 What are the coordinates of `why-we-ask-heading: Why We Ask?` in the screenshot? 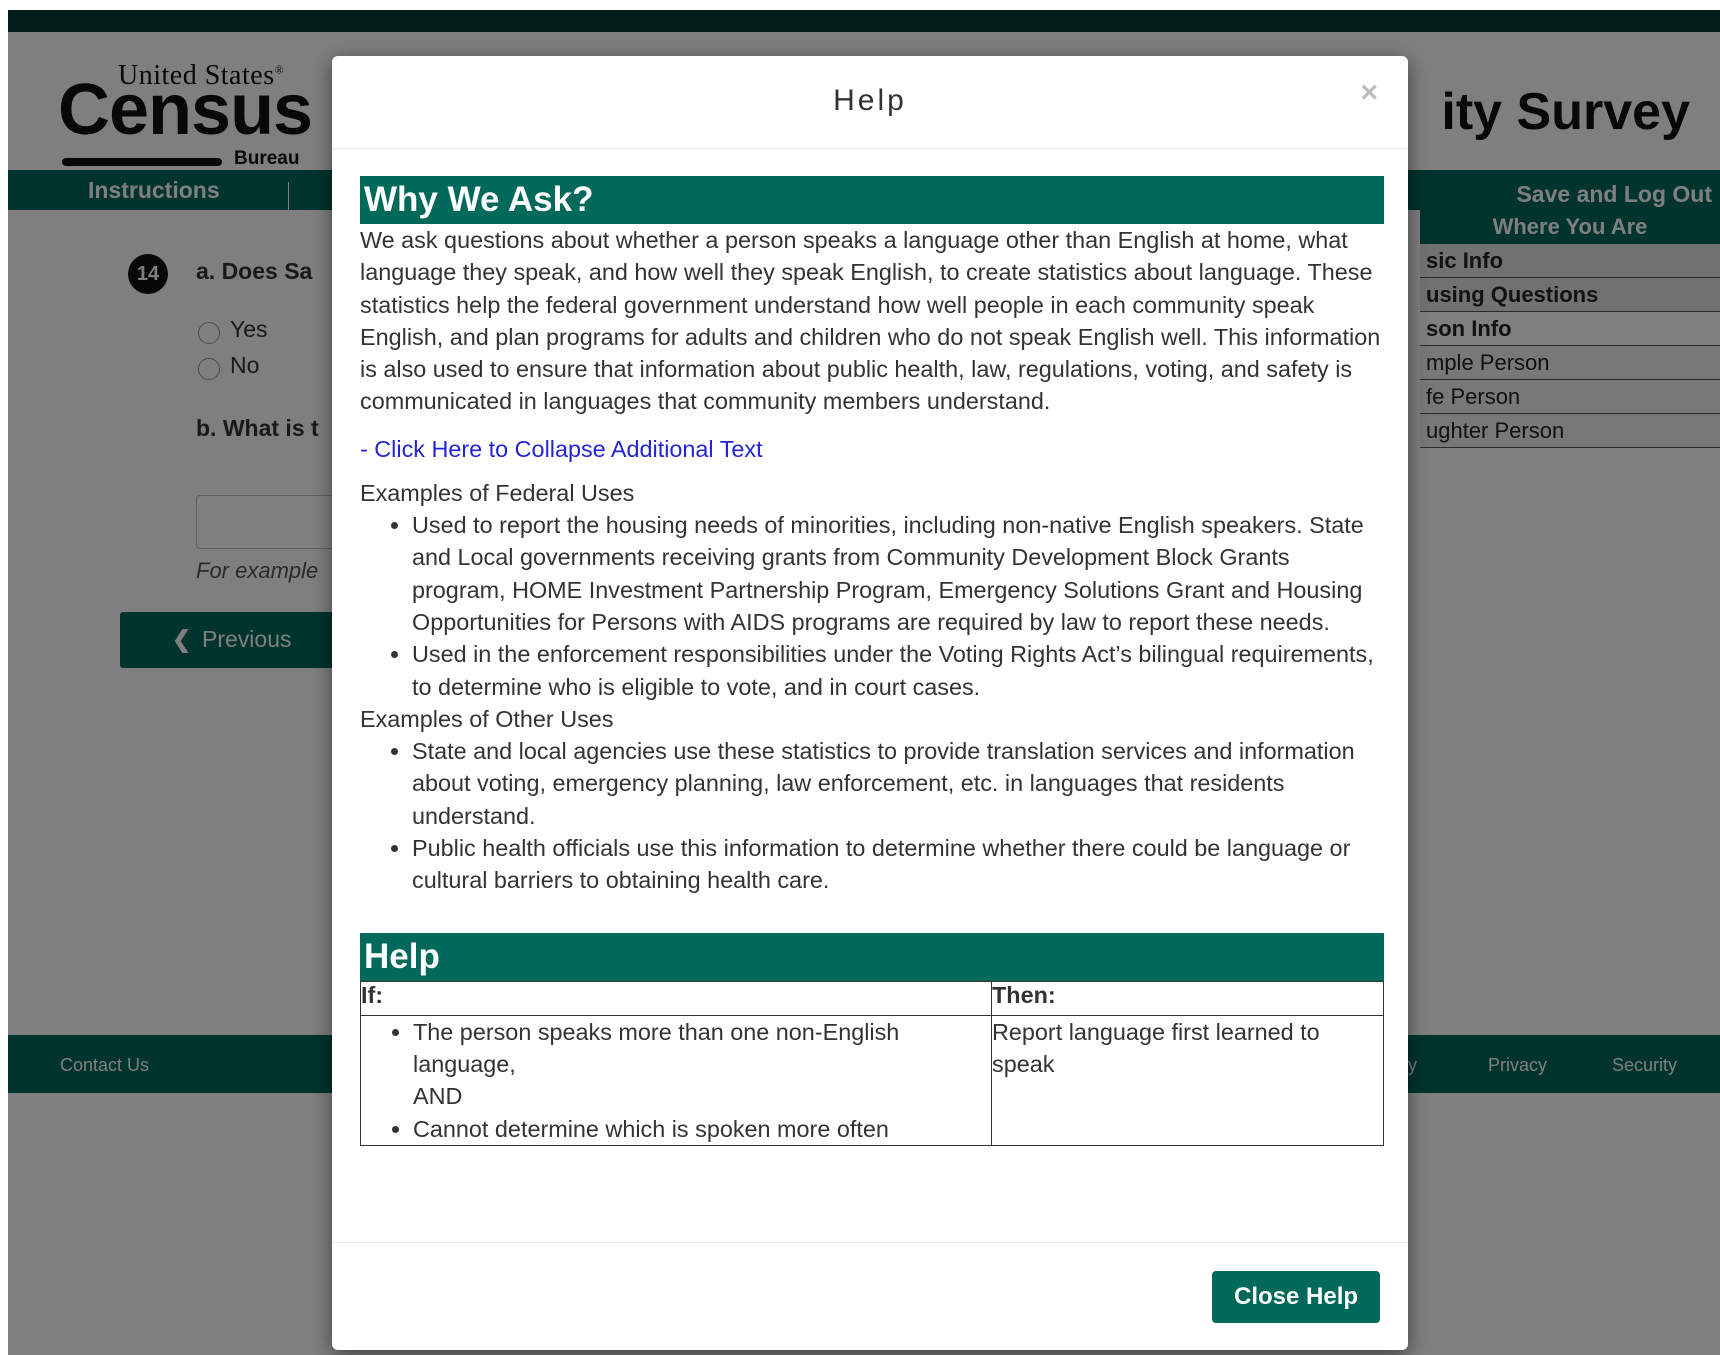 It's located at (872, 200).